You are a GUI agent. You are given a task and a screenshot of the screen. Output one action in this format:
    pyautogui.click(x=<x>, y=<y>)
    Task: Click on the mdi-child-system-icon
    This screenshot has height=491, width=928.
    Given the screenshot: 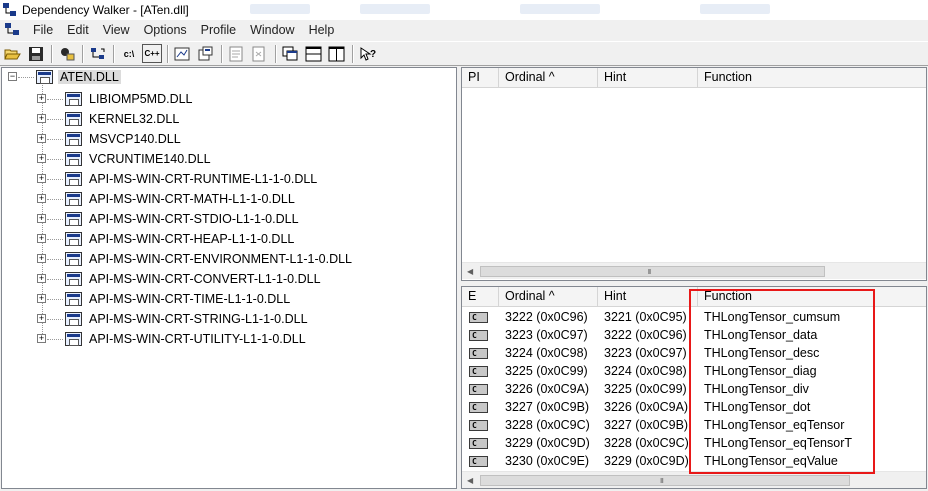 What is the action you would take?
    pyautogui.click(x=13, y=30)
    